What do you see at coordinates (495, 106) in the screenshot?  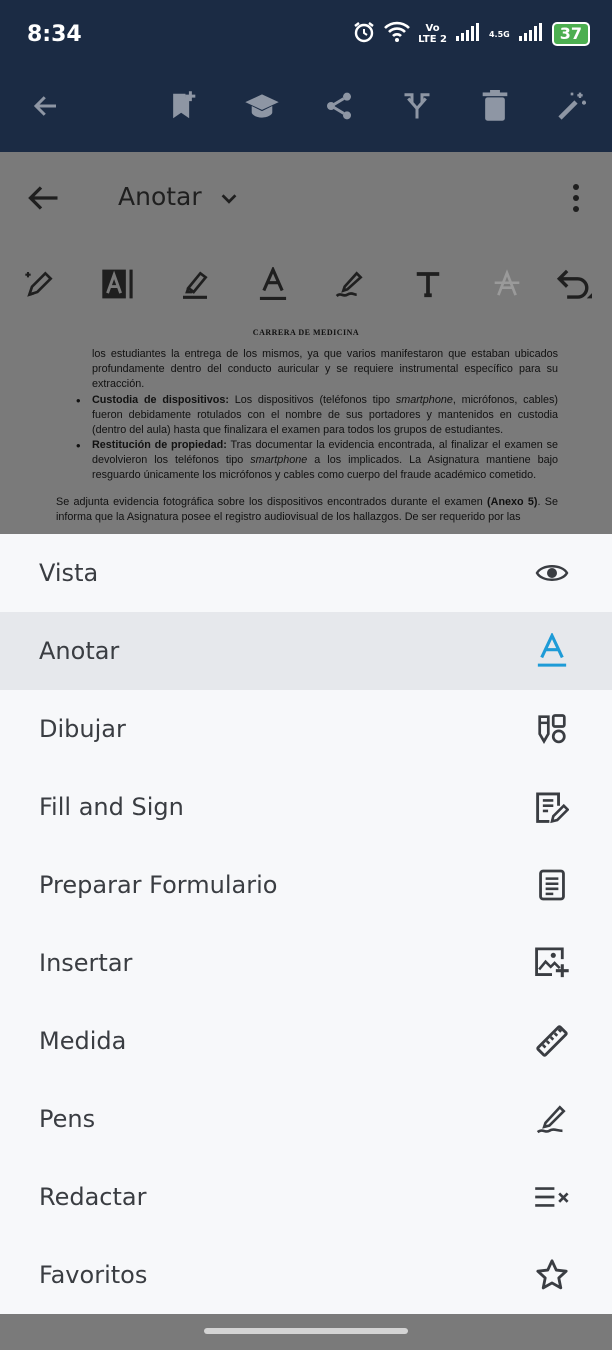 I see `trash-icon` at bounding box center [495, 106].